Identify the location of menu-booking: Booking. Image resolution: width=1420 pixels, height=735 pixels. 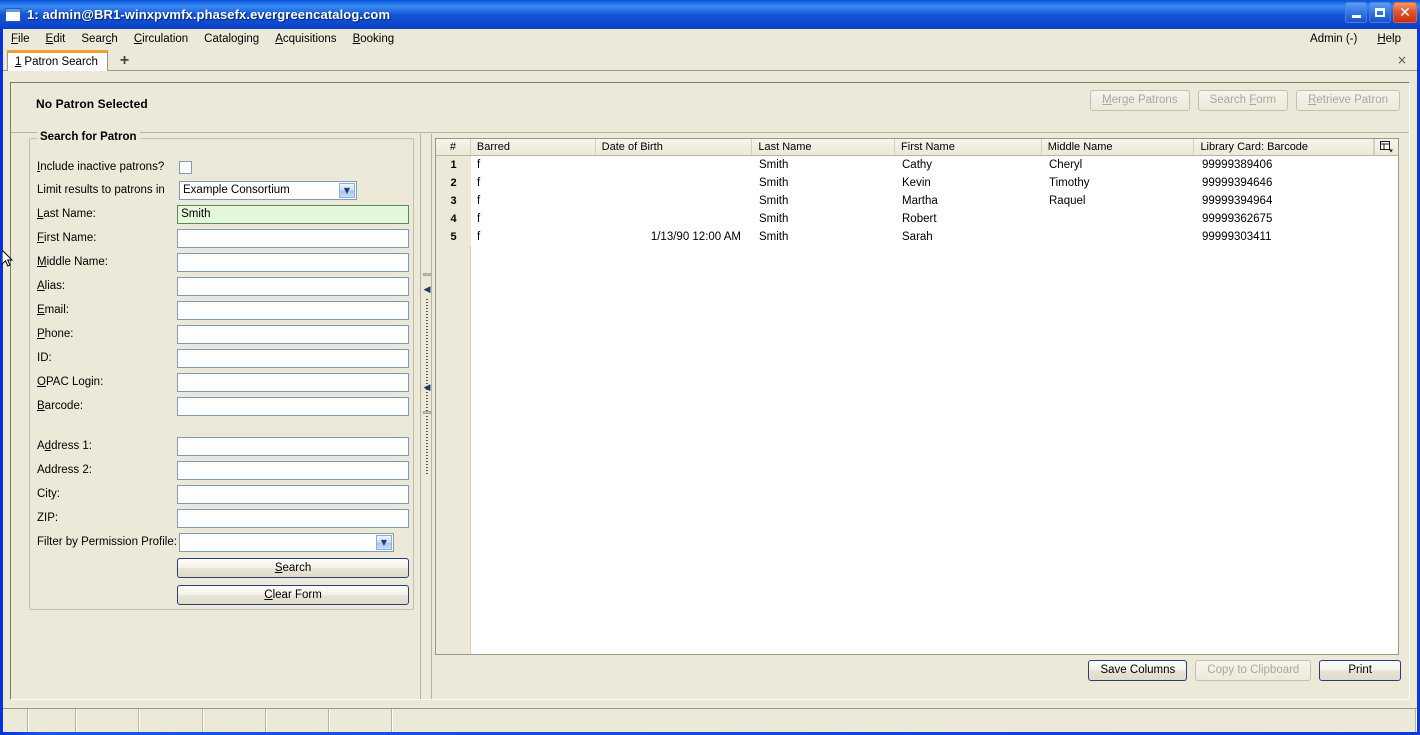
(374, 39).